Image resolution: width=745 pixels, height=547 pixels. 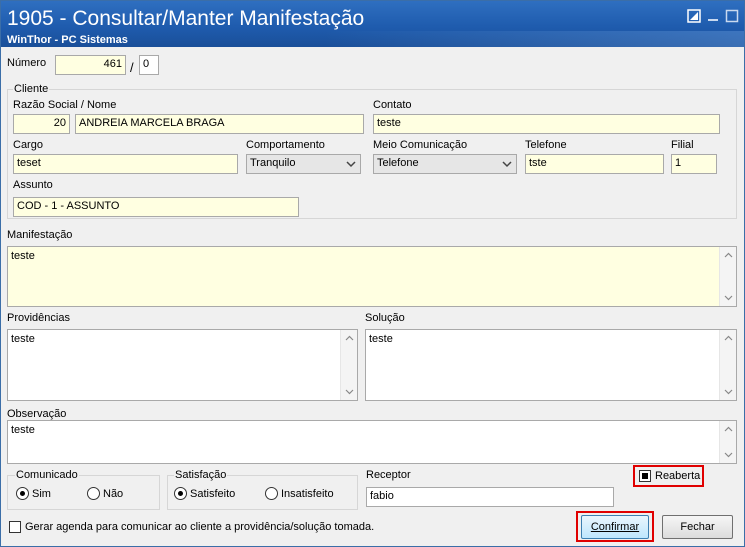 I want to click on satisfacao-insatisfeito-radio: Insatisfeito, so click(x=299, y=493).